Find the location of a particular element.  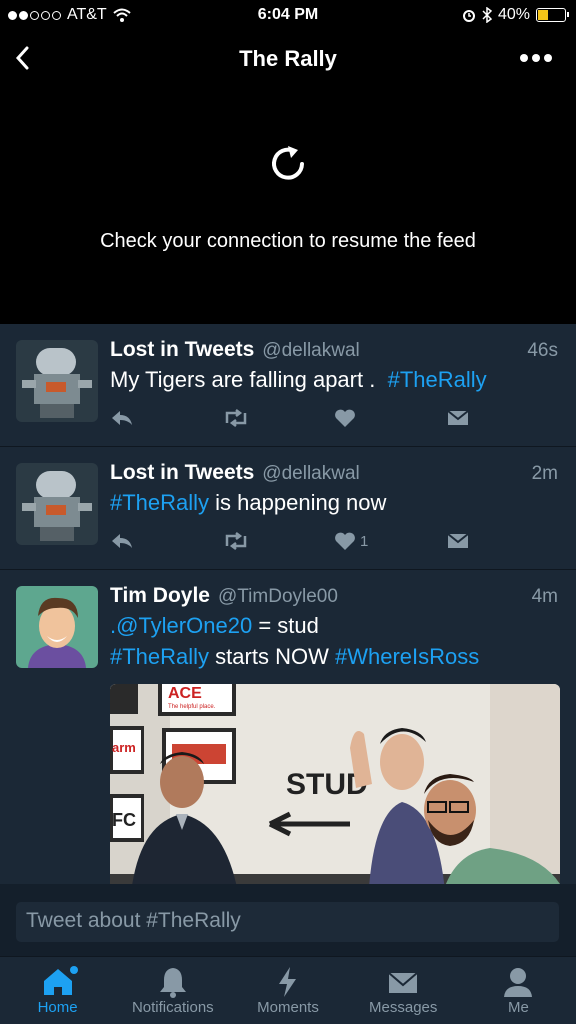

tab-bar: Home Notifications Moments Messages Me is located at coordinates (288, 990).